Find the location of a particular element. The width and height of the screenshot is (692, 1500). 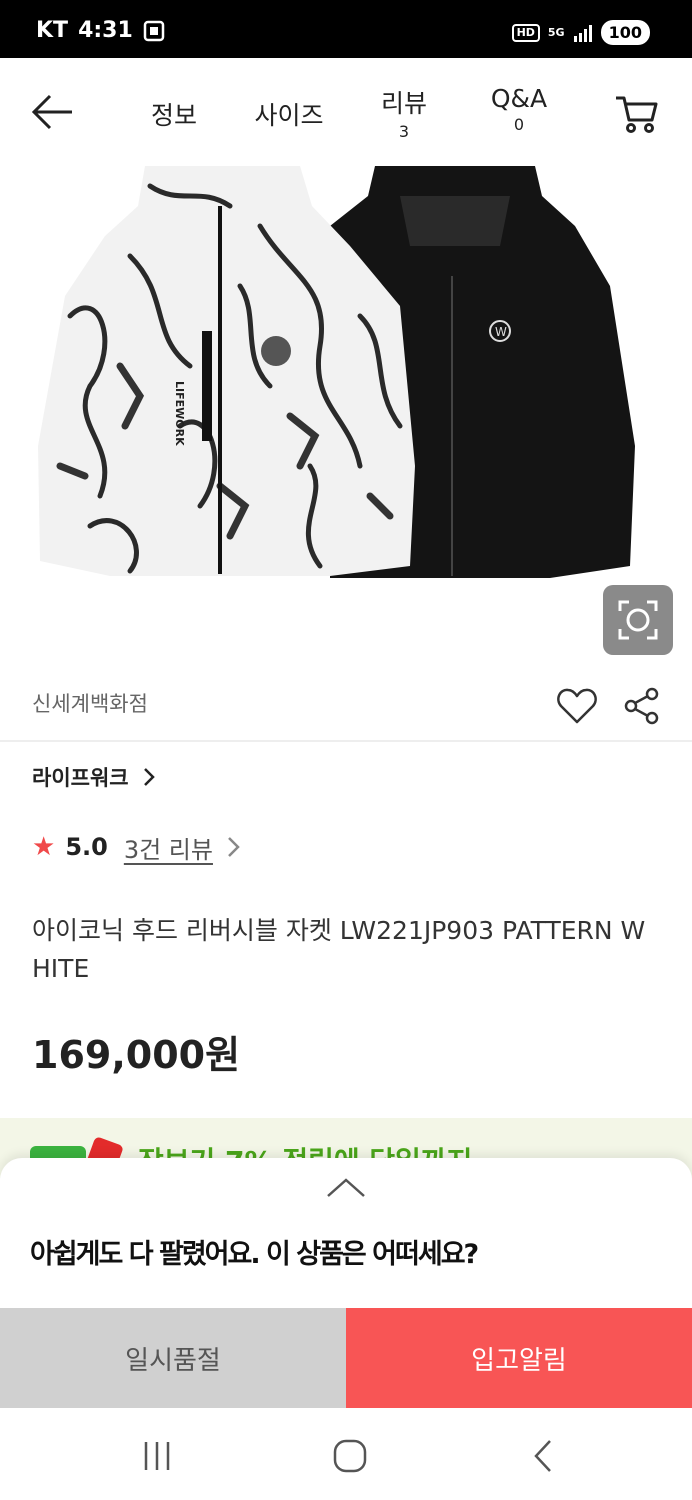

tab-review: 리뷰 3 is located at coordinates (404, 112).